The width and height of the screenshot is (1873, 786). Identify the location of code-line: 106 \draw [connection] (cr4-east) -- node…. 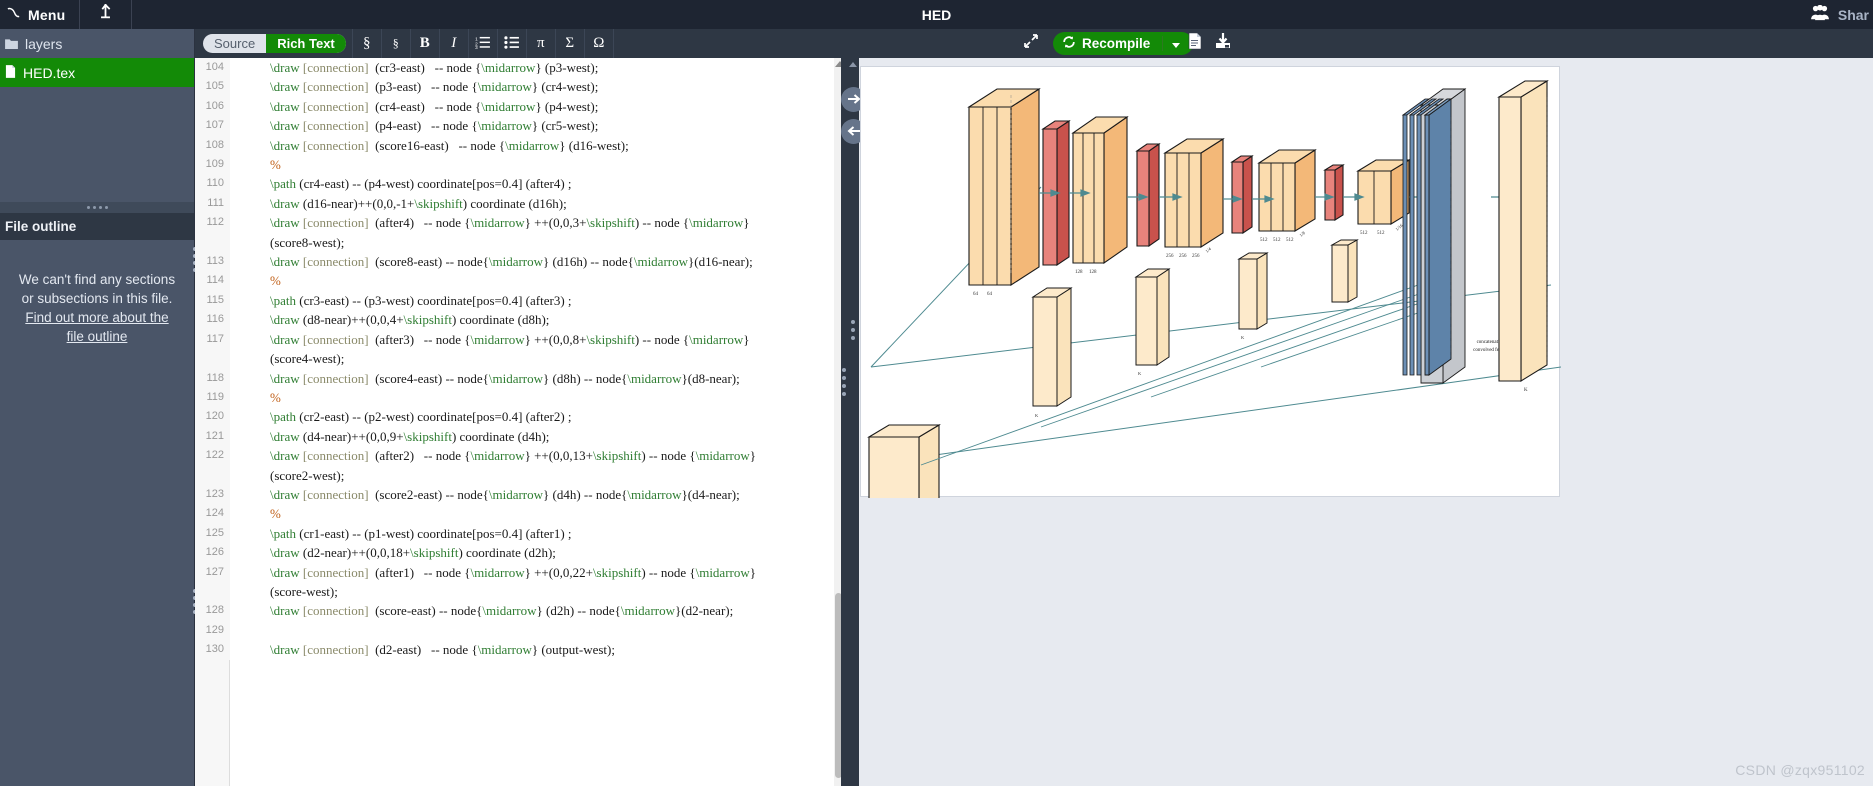
(521, 106).